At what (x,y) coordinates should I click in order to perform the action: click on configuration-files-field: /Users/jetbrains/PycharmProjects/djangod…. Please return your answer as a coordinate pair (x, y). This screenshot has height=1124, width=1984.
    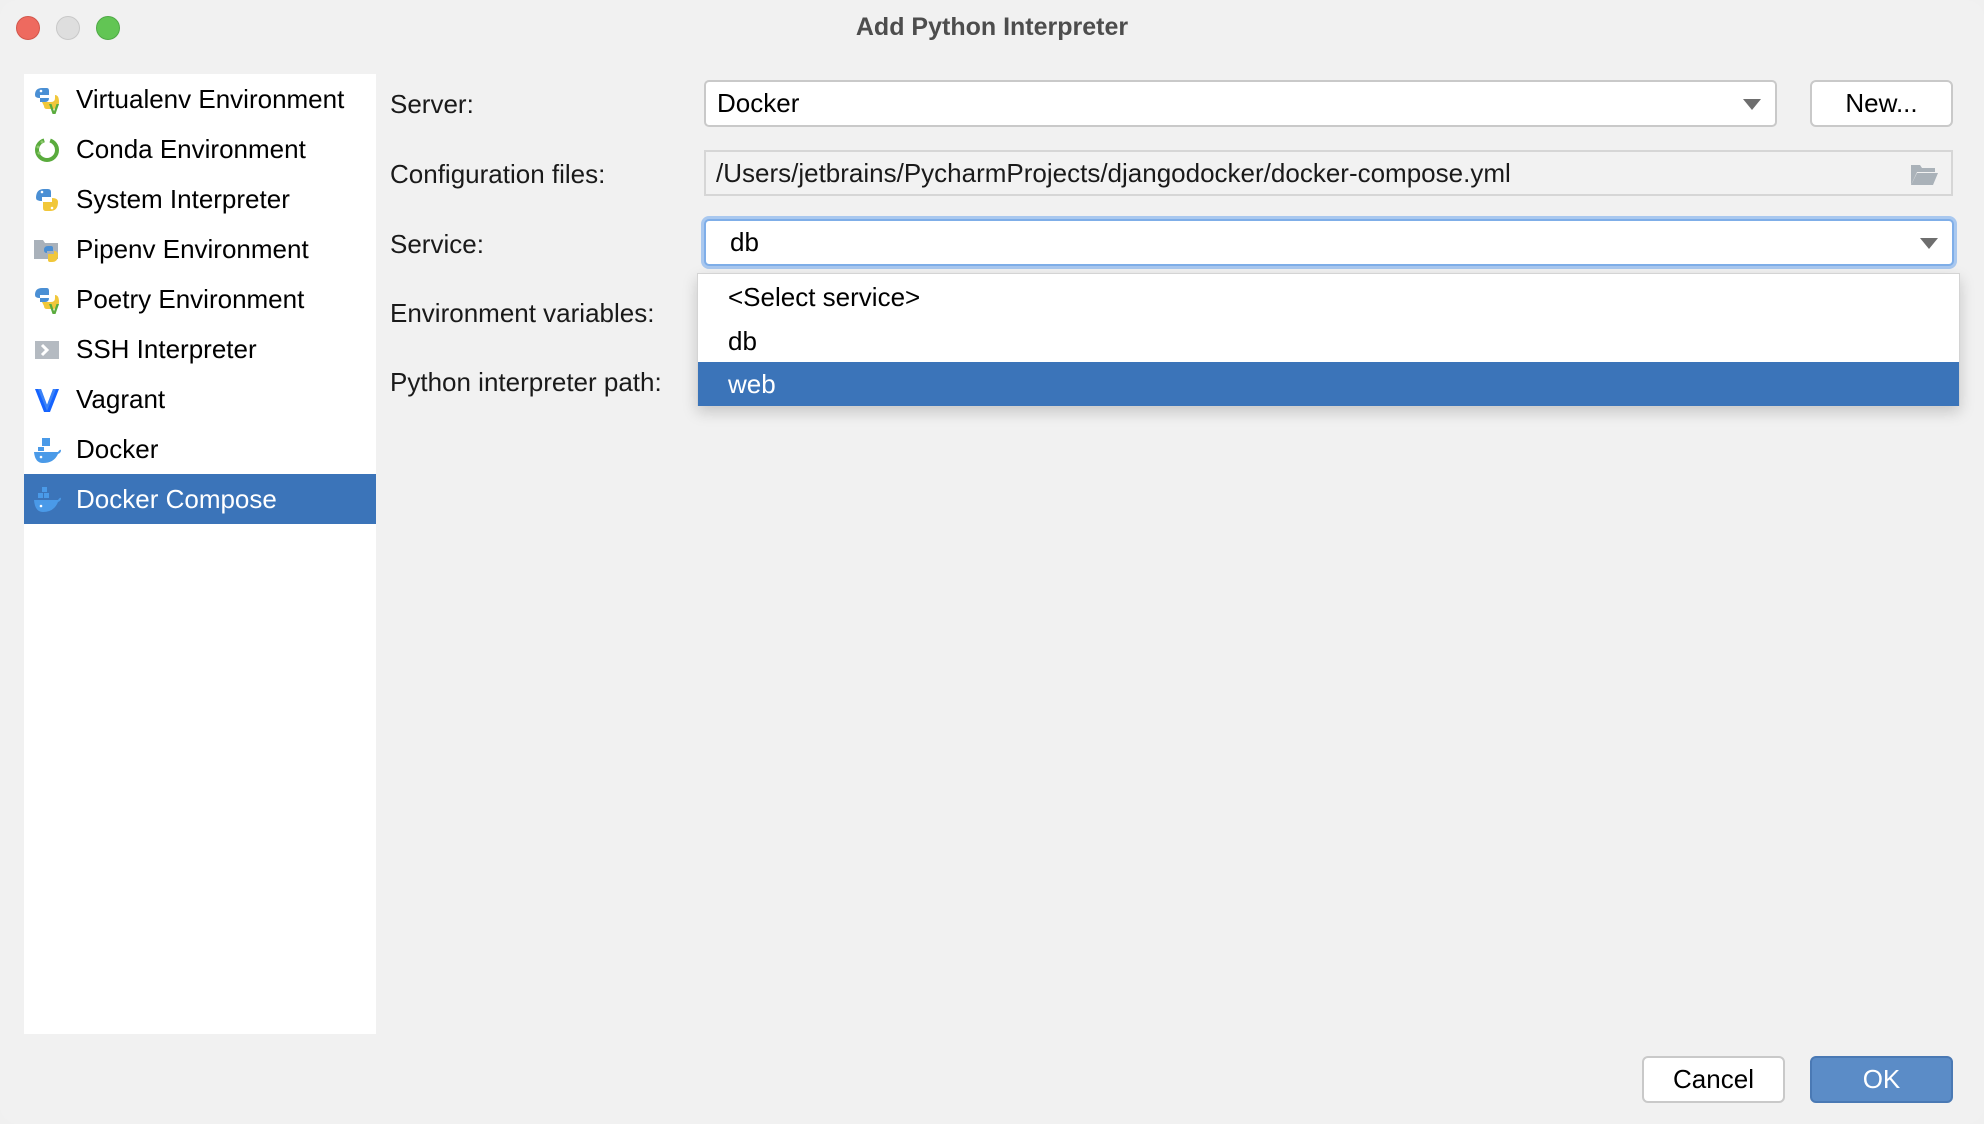
    Looking at the image, I should click on (1328, 173).